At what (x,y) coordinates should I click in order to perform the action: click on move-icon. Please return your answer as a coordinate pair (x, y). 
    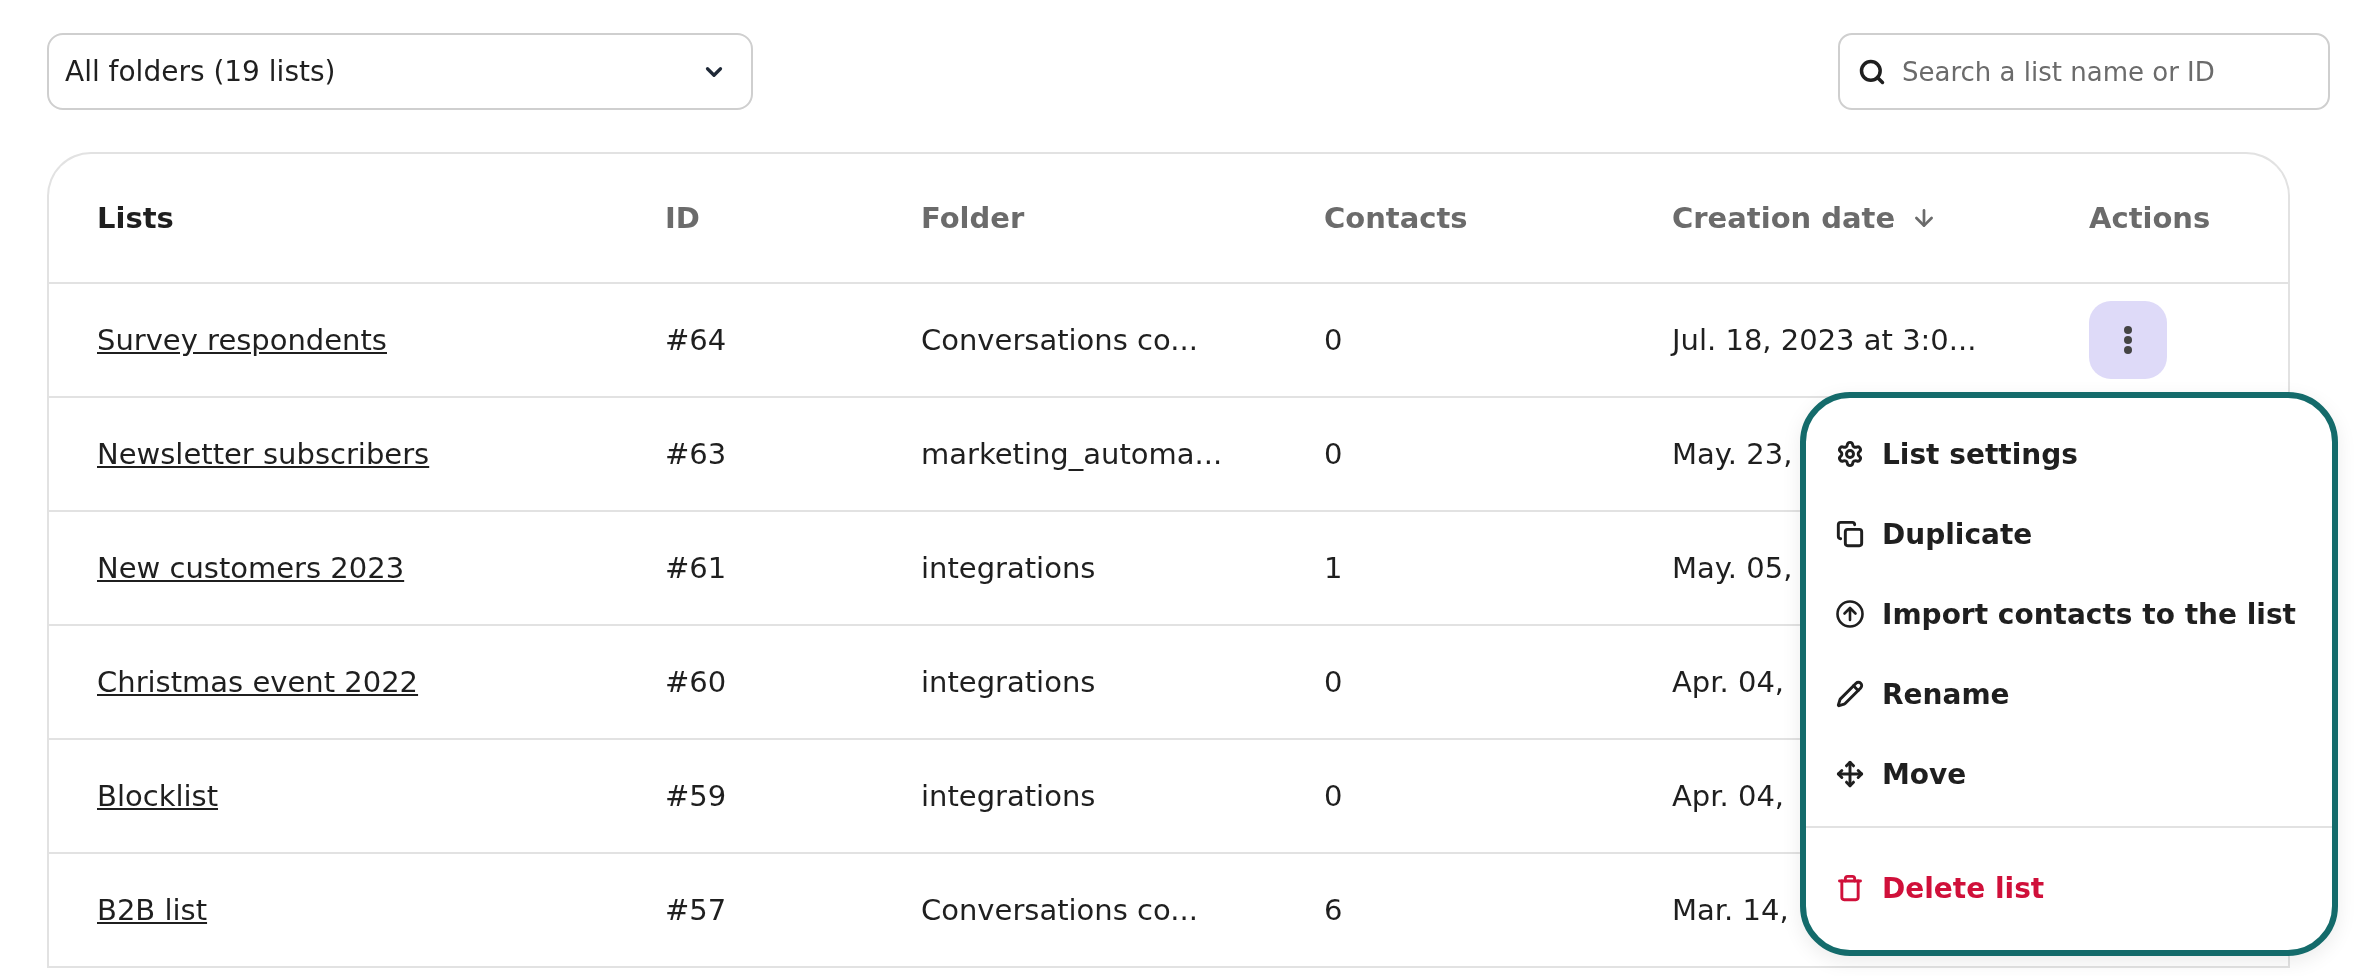
    Looking at the image, I should click on (1850, 774).